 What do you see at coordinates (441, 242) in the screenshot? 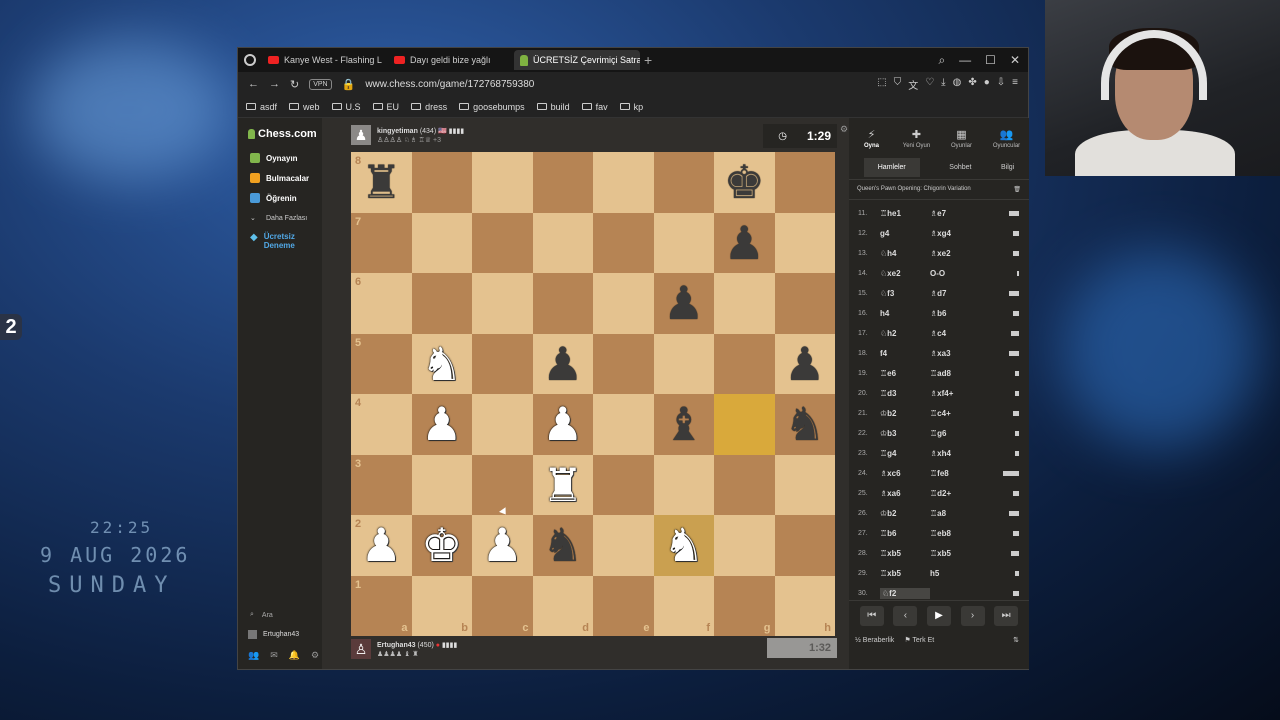
I see `square-b7` at bounding box center [441, 242].